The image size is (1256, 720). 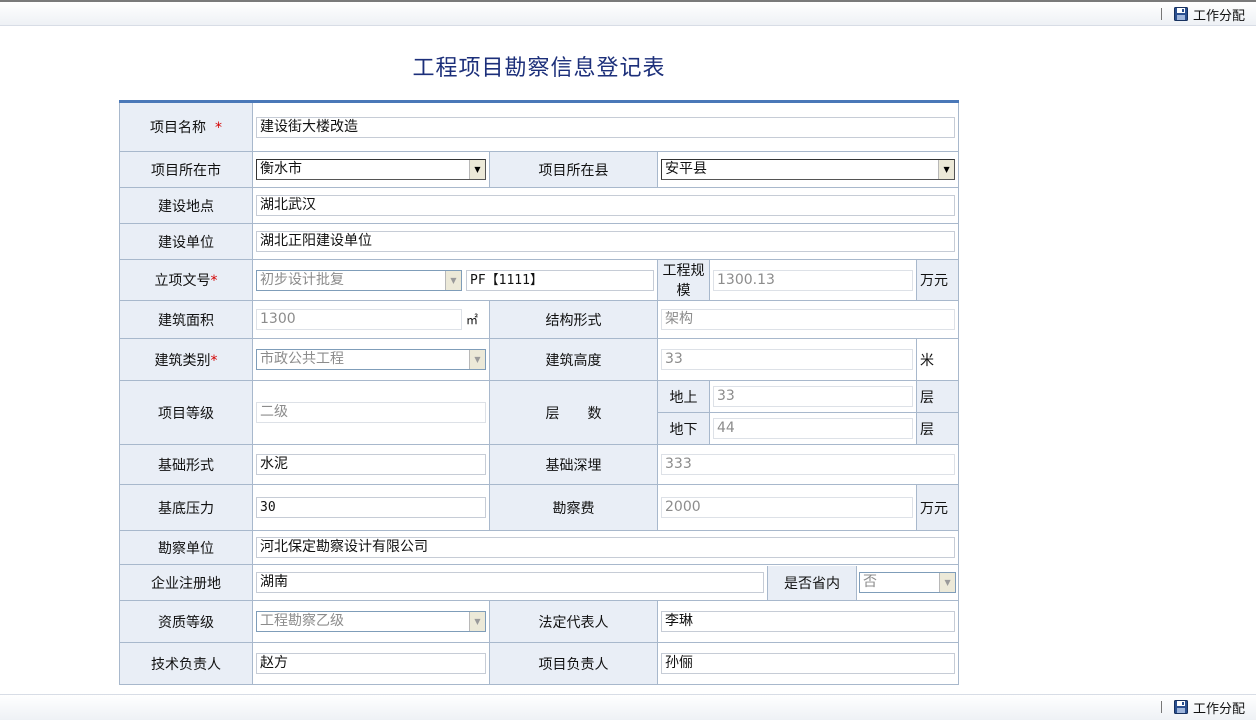 What do you see at coordinates (302, 359) in the screenshot?
I see `building-type-value: 市政公共工程` at bounding box center [302, 359].